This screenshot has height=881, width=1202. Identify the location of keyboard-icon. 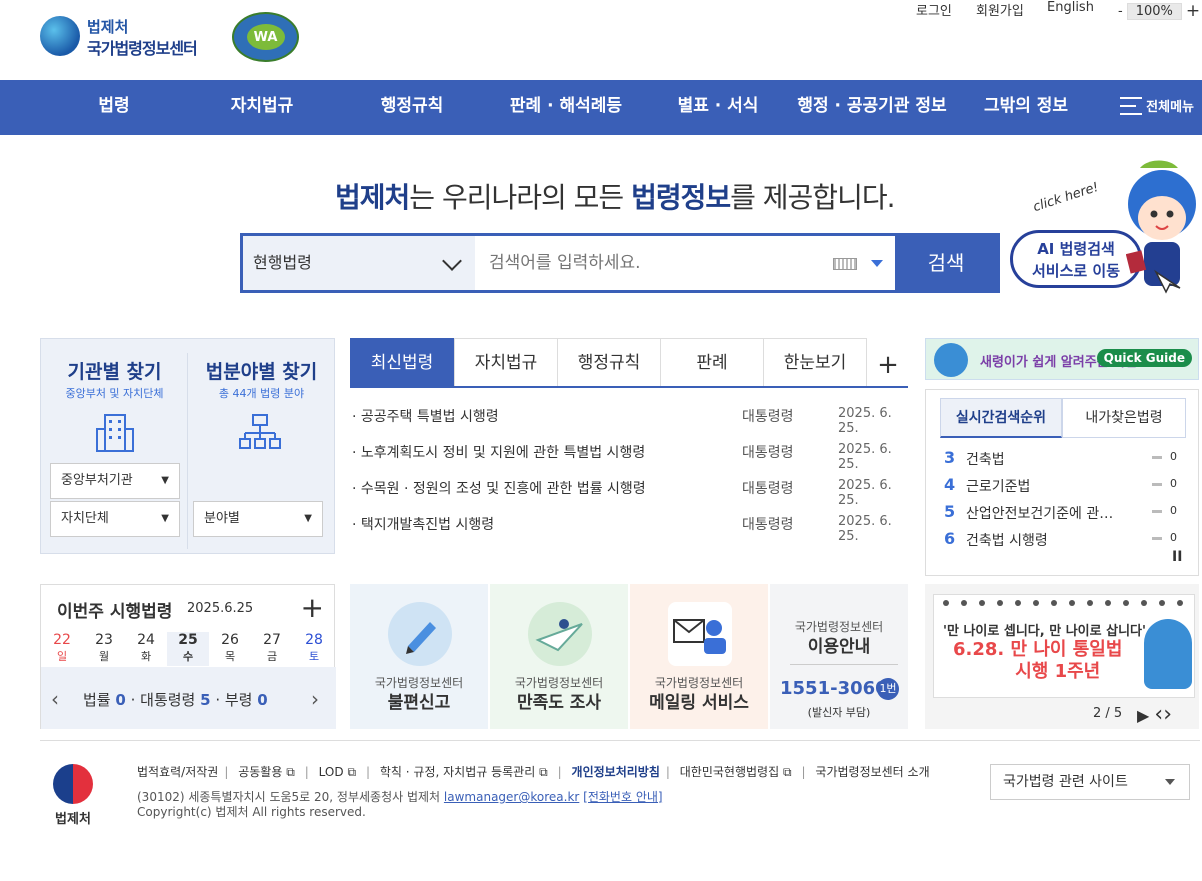
(845, 264).